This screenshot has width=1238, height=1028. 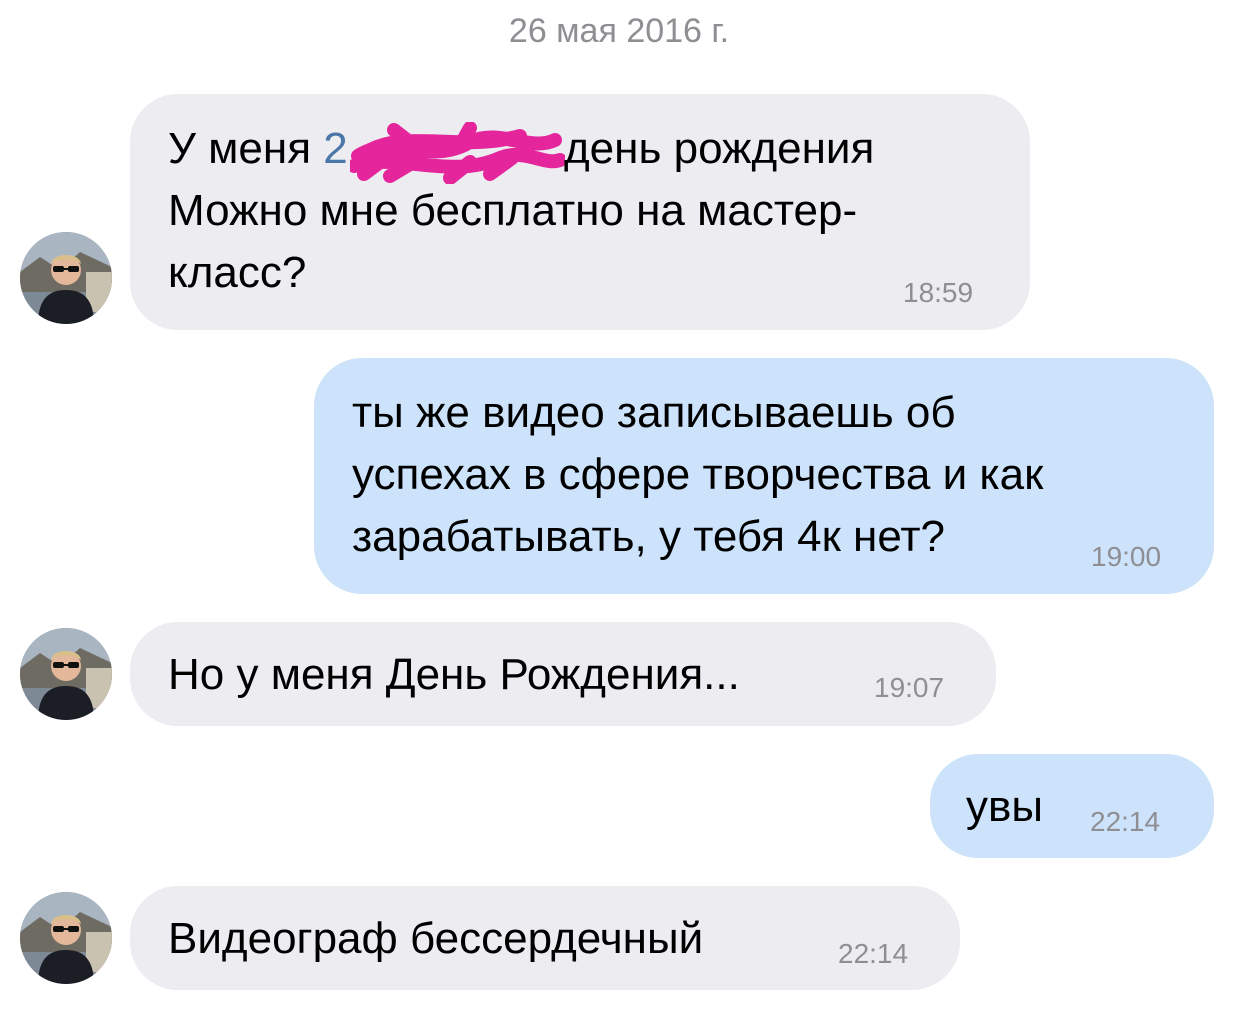 What do you see at coordinates (335, 148) in the screenshot?
I see `message-link: 2` at bounding box center [335, 148].